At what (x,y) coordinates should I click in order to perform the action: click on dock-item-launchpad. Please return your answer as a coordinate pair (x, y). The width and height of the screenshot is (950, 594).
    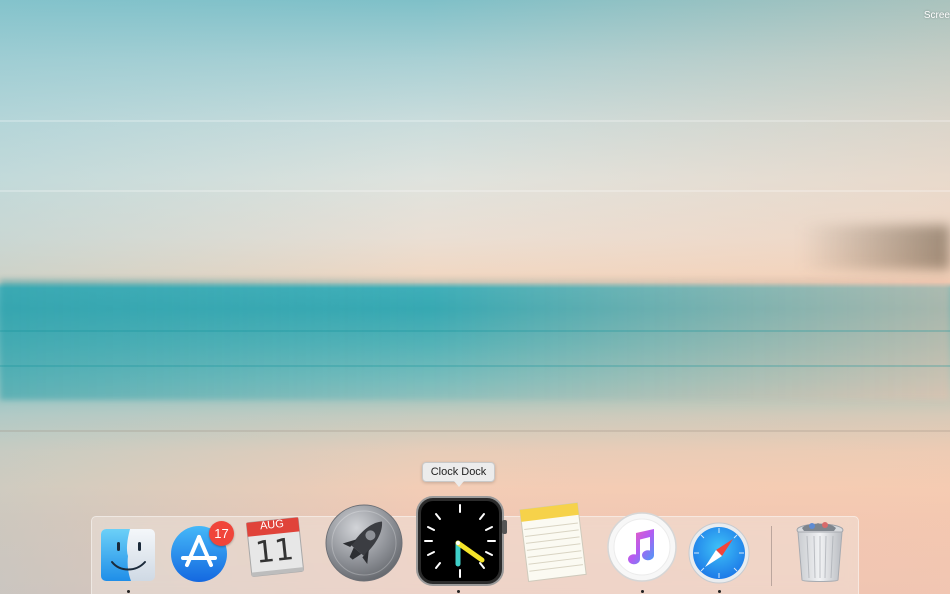
    Looking at the image, I should click on (364, 543).